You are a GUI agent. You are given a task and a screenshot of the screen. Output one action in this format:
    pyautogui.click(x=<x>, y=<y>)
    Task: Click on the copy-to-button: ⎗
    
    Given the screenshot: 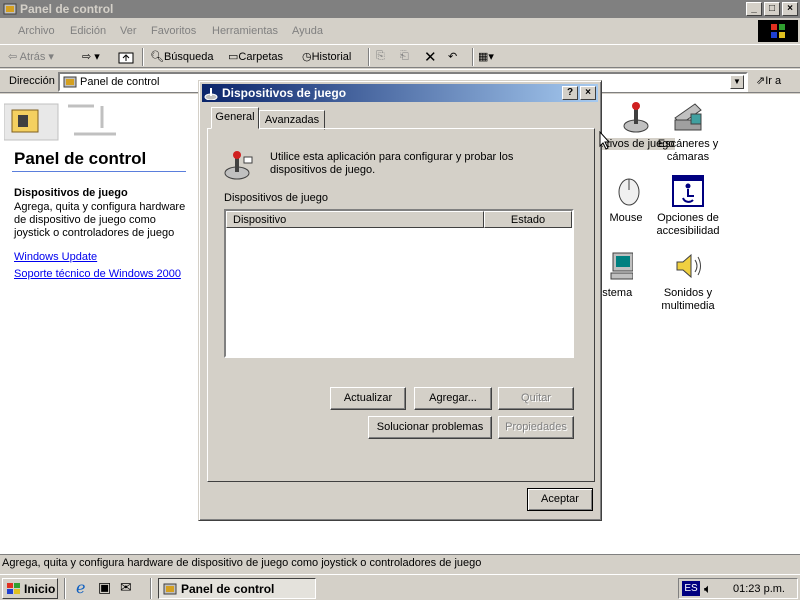 What is the action you would take?
    pyautogui.click(x=409, y=58)
    